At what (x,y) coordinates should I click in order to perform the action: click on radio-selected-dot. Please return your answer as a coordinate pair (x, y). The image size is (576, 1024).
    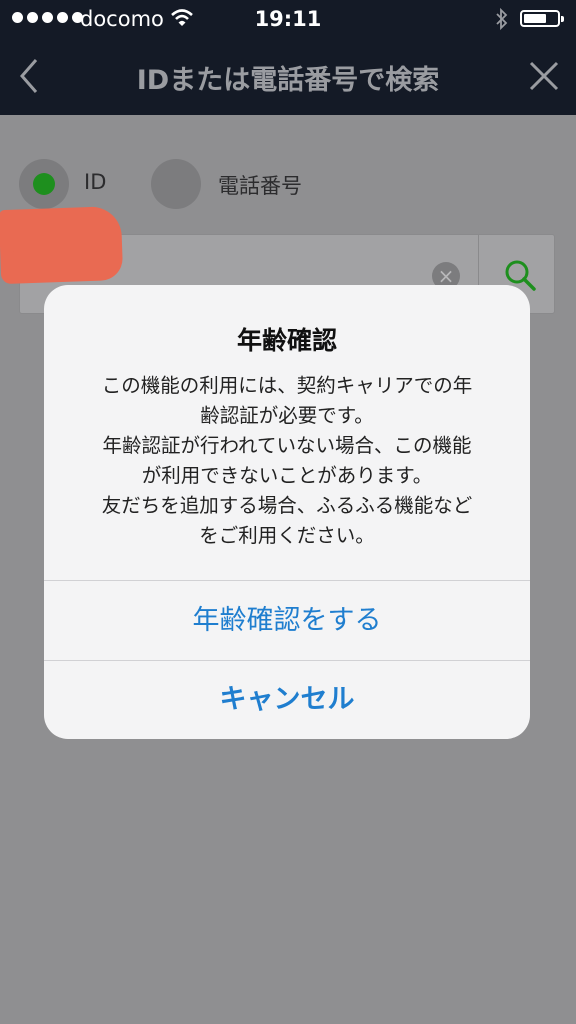
    Looking at the image, I should click on (44, 184).